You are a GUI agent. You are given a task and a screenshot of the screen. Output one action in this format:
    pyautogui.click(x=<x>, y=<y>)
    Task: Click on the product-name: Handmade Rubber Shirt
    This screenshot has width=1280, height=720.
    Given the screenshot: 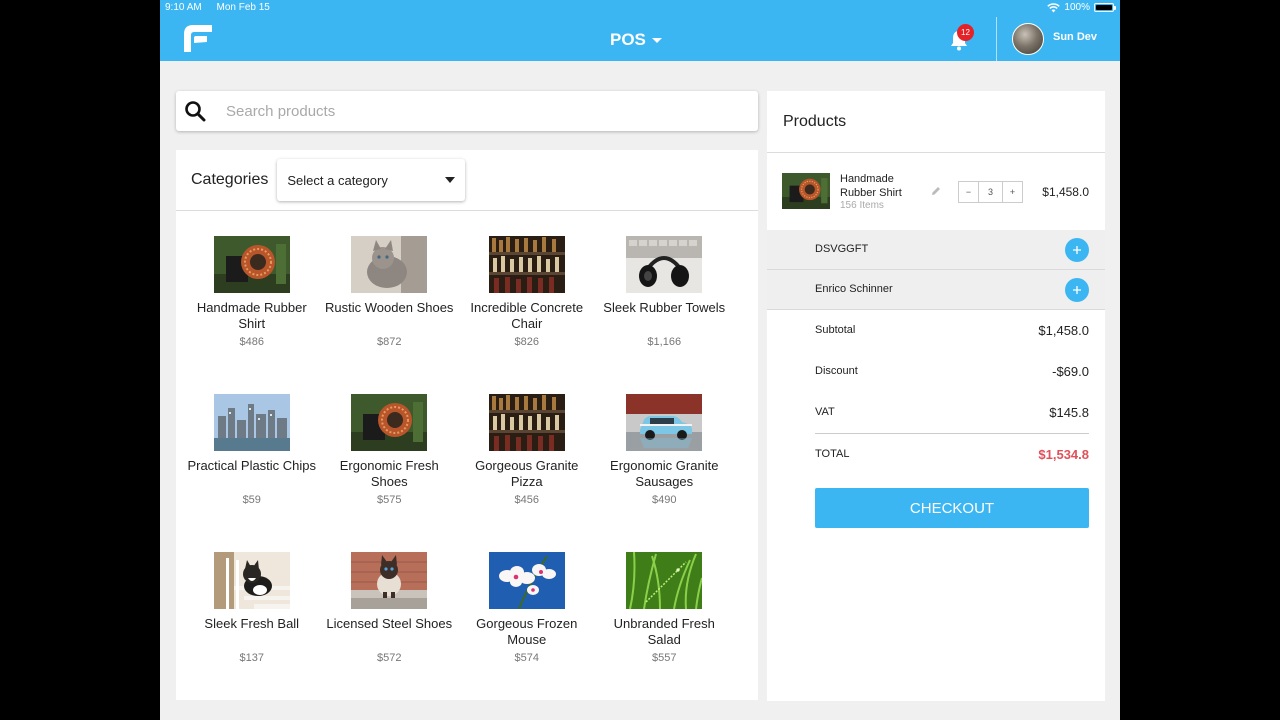 What is the action you would take?
    pyautogui.click(x=251, y=315)
    